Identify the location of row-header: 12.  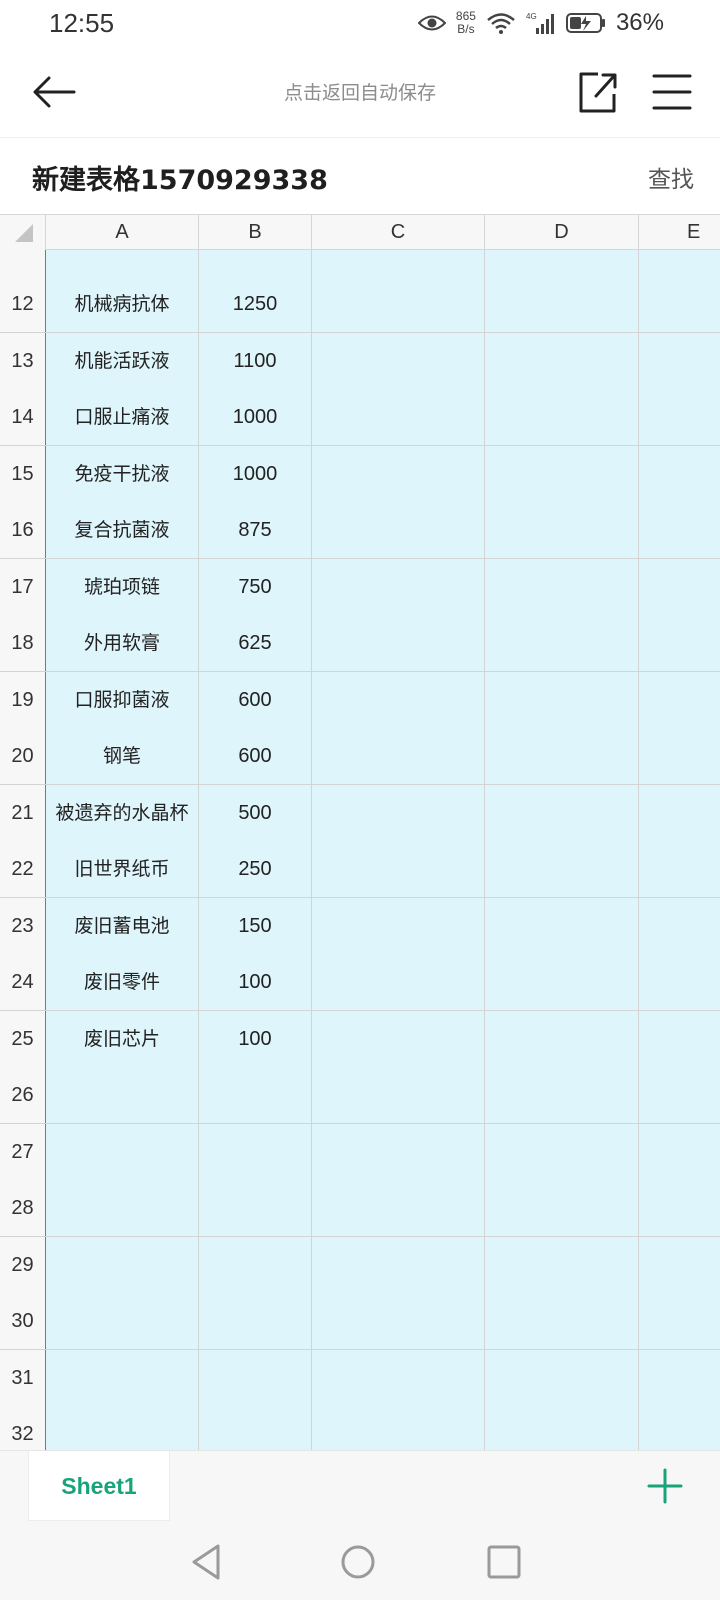
(23, 304).